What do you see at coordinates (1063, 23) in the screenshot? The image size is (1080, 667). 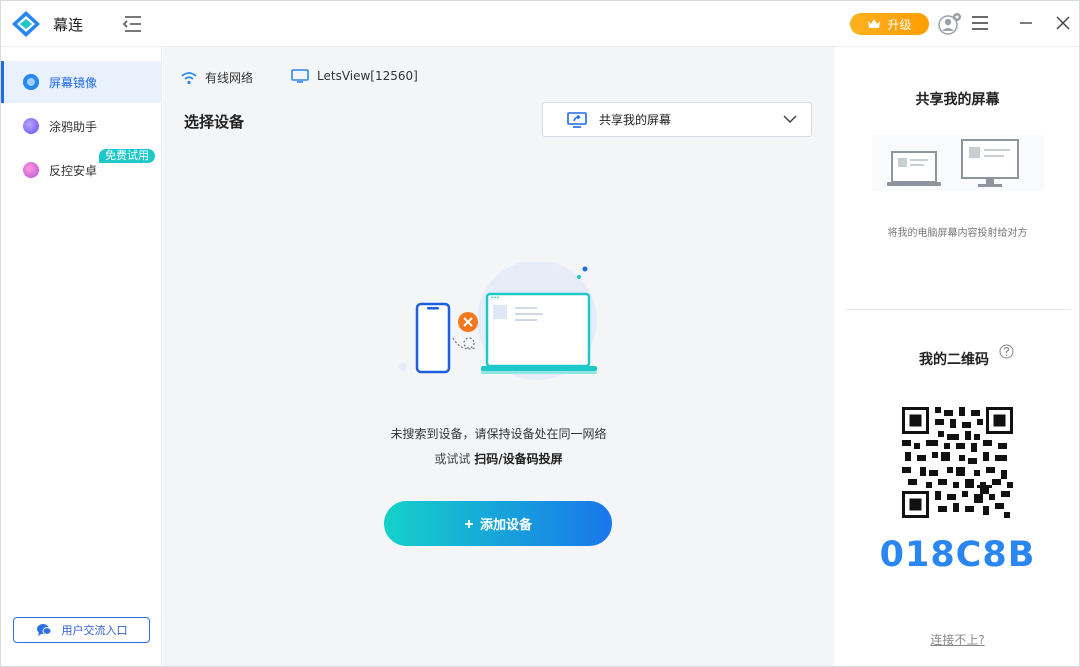 I see `close-icon` at bounding box center [1063, 23].